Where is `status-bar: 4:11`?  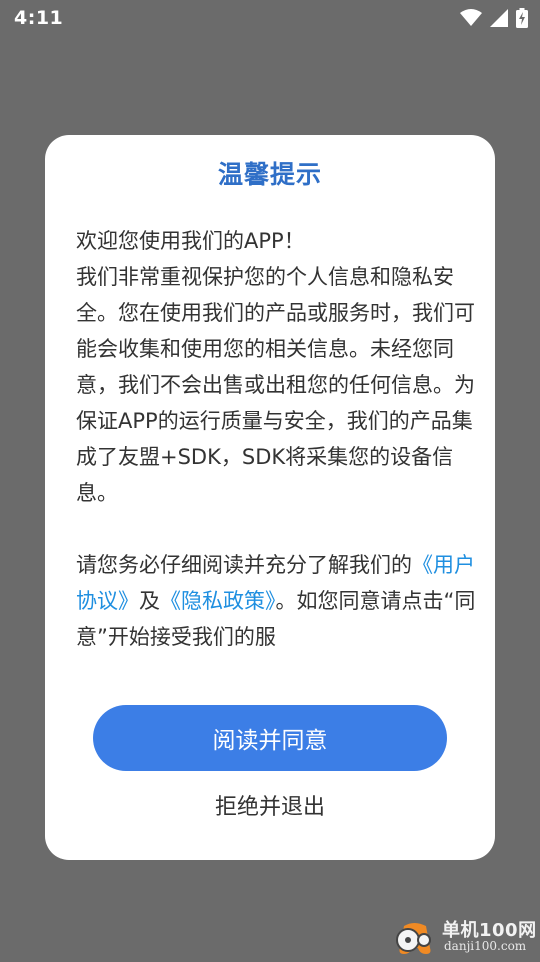
status-bar: 4:11 is located at coordinates (270, 18).